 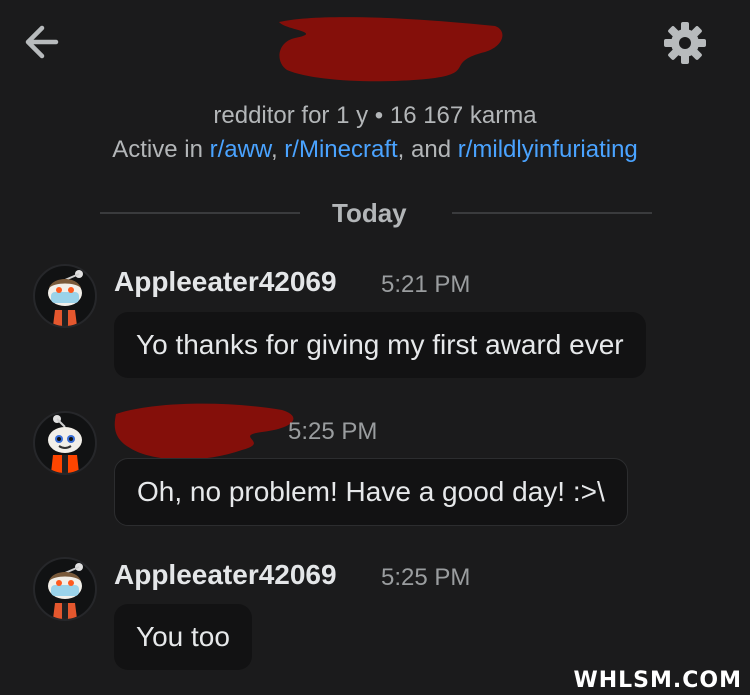 I want to click on message-timestamp: 5:21 PM, so click(x=426, y=284).